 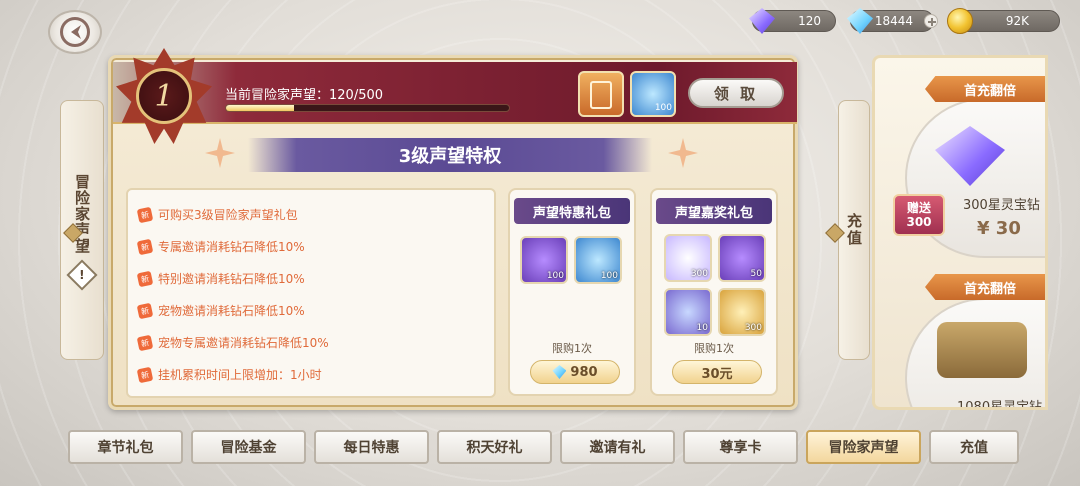 I want to click on pack-item-skull-icon: 100, so click(x=544, y=260).